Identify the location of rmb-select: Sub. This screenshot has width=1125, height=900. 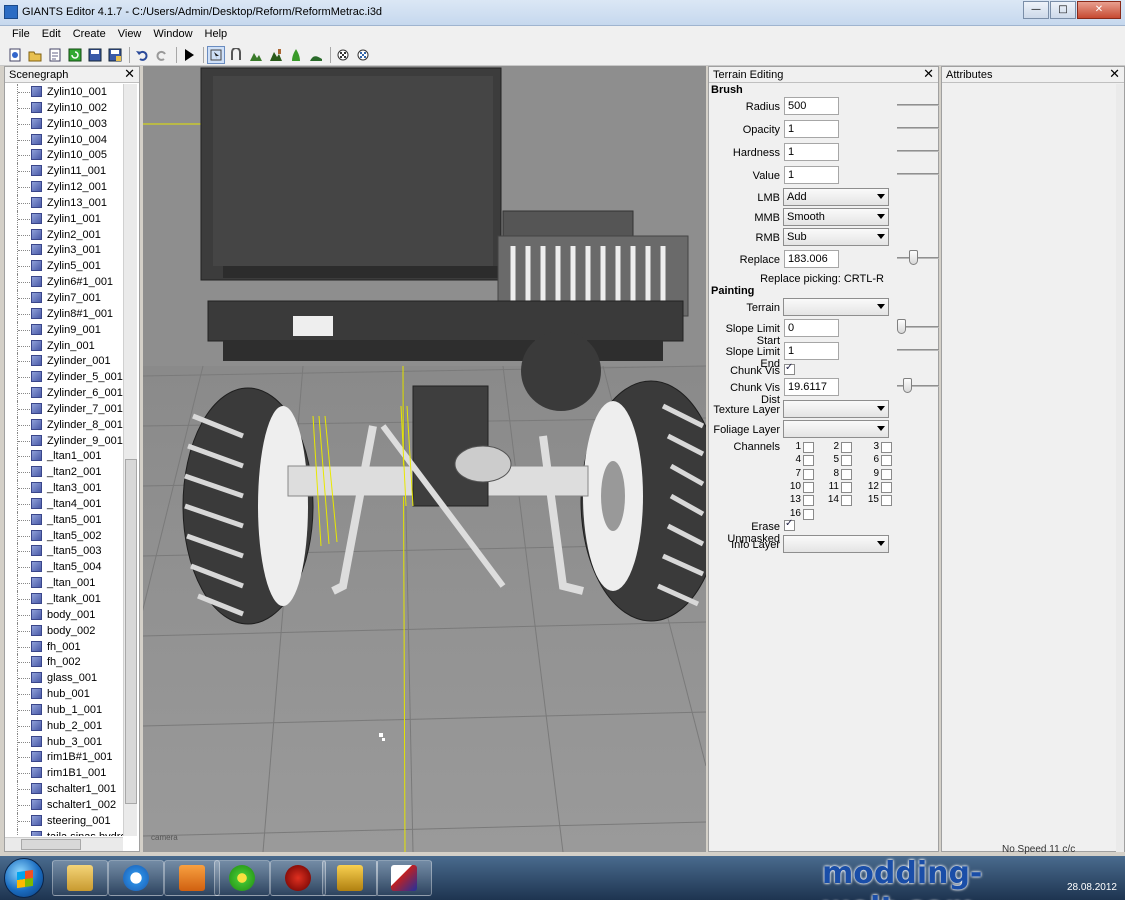
(836, 237).